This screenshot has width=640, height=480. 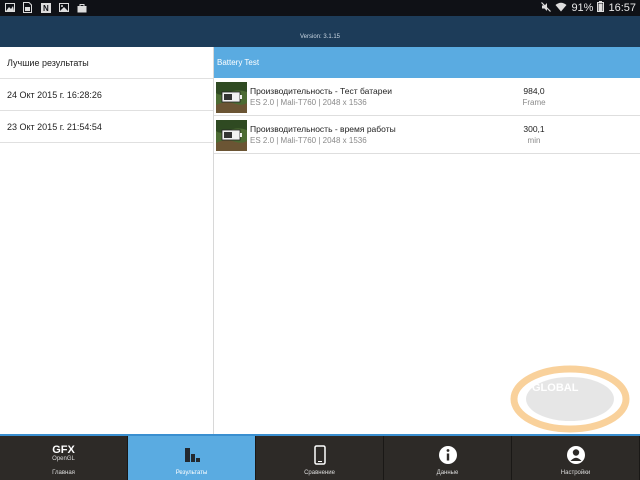 What do you see at coordinates (320, 37) in the screenshot?
I see `version-label: Version: 3.1.15` at bounding box center [320, 37].